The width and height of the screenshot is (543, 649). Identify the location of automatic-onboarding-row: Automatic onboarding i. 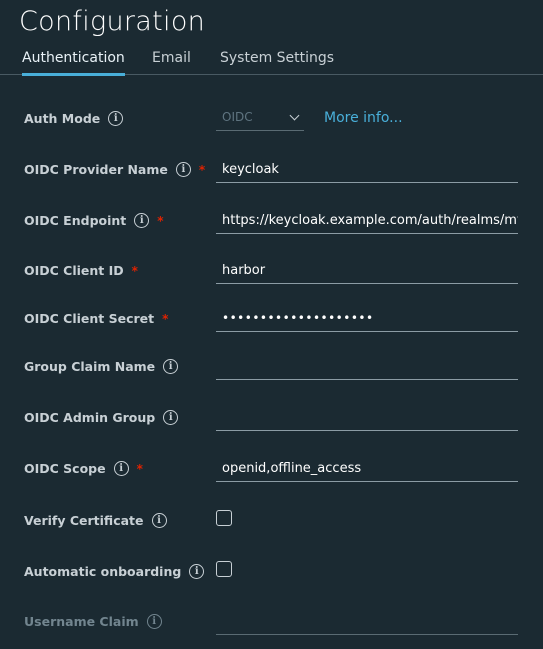
(271, 572).